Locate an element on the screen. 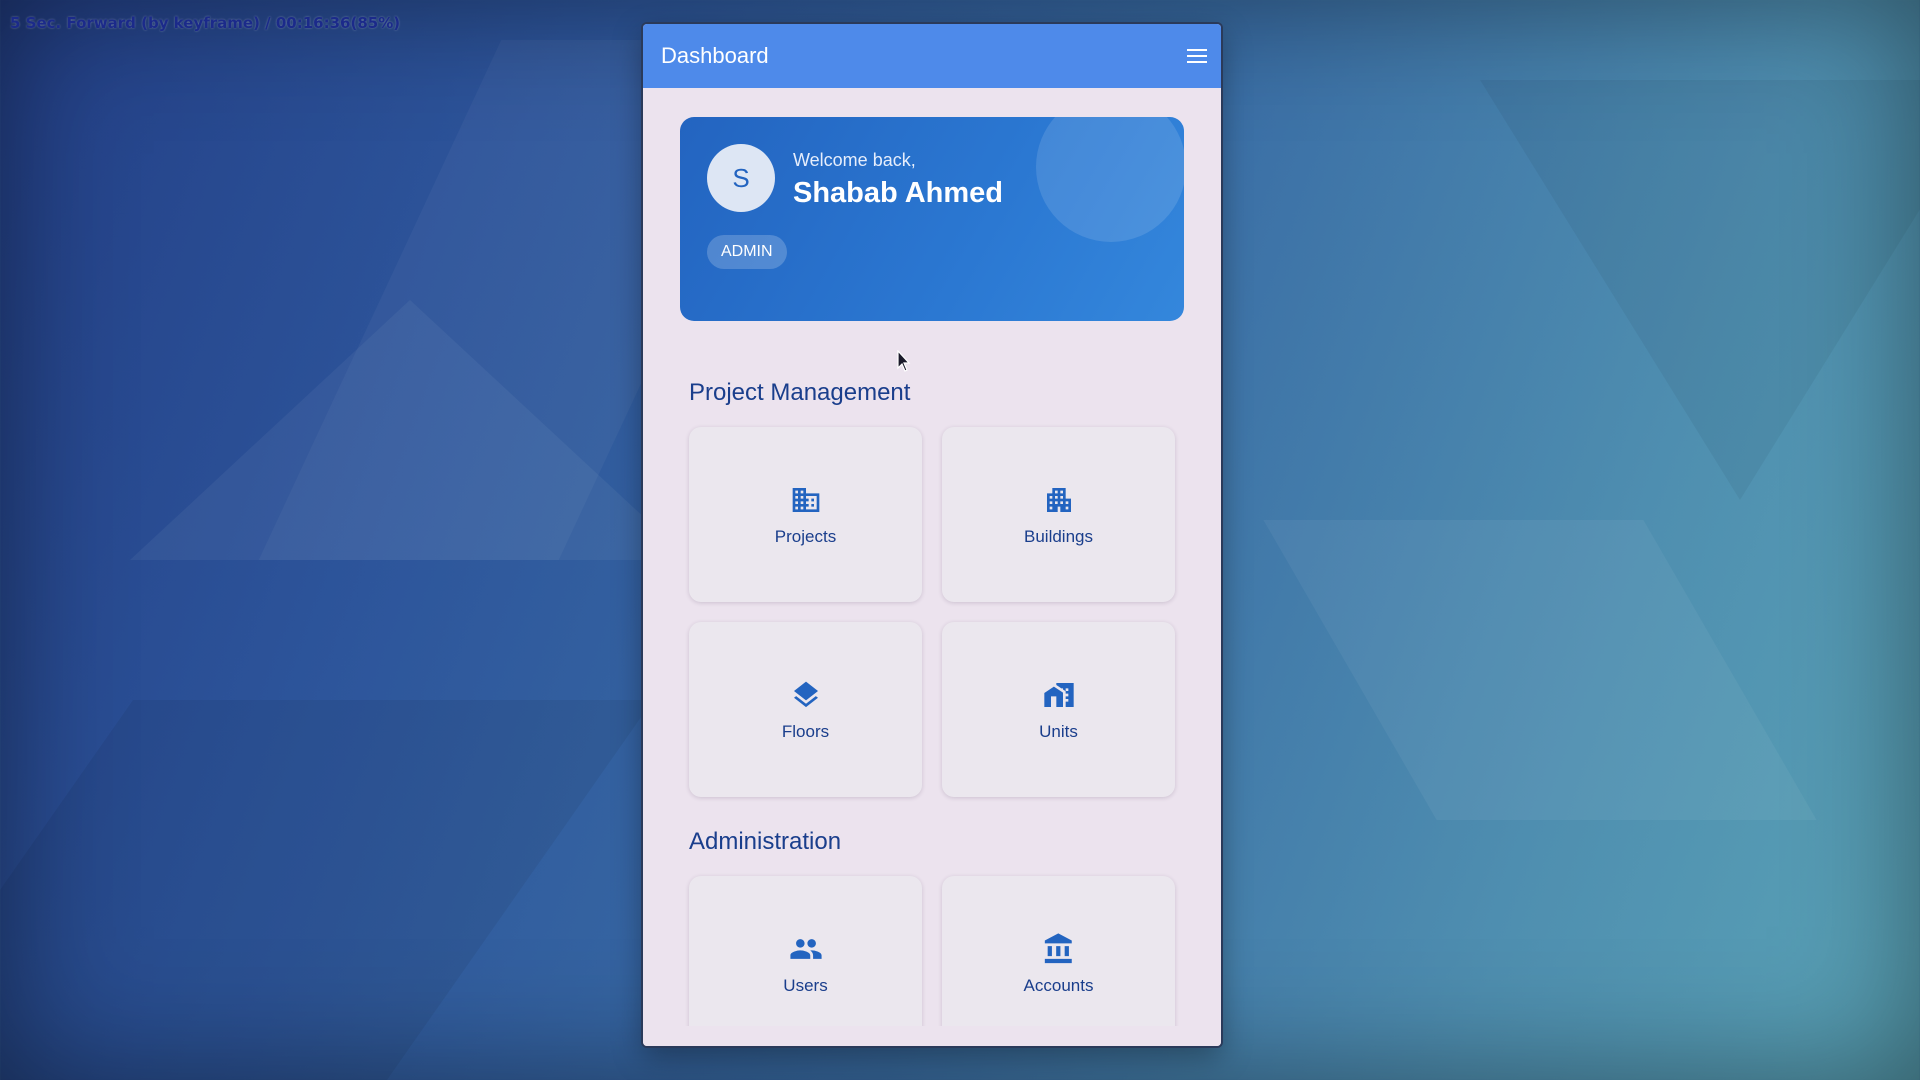  tile-floors: Floors is located at coordinates (805, 709).